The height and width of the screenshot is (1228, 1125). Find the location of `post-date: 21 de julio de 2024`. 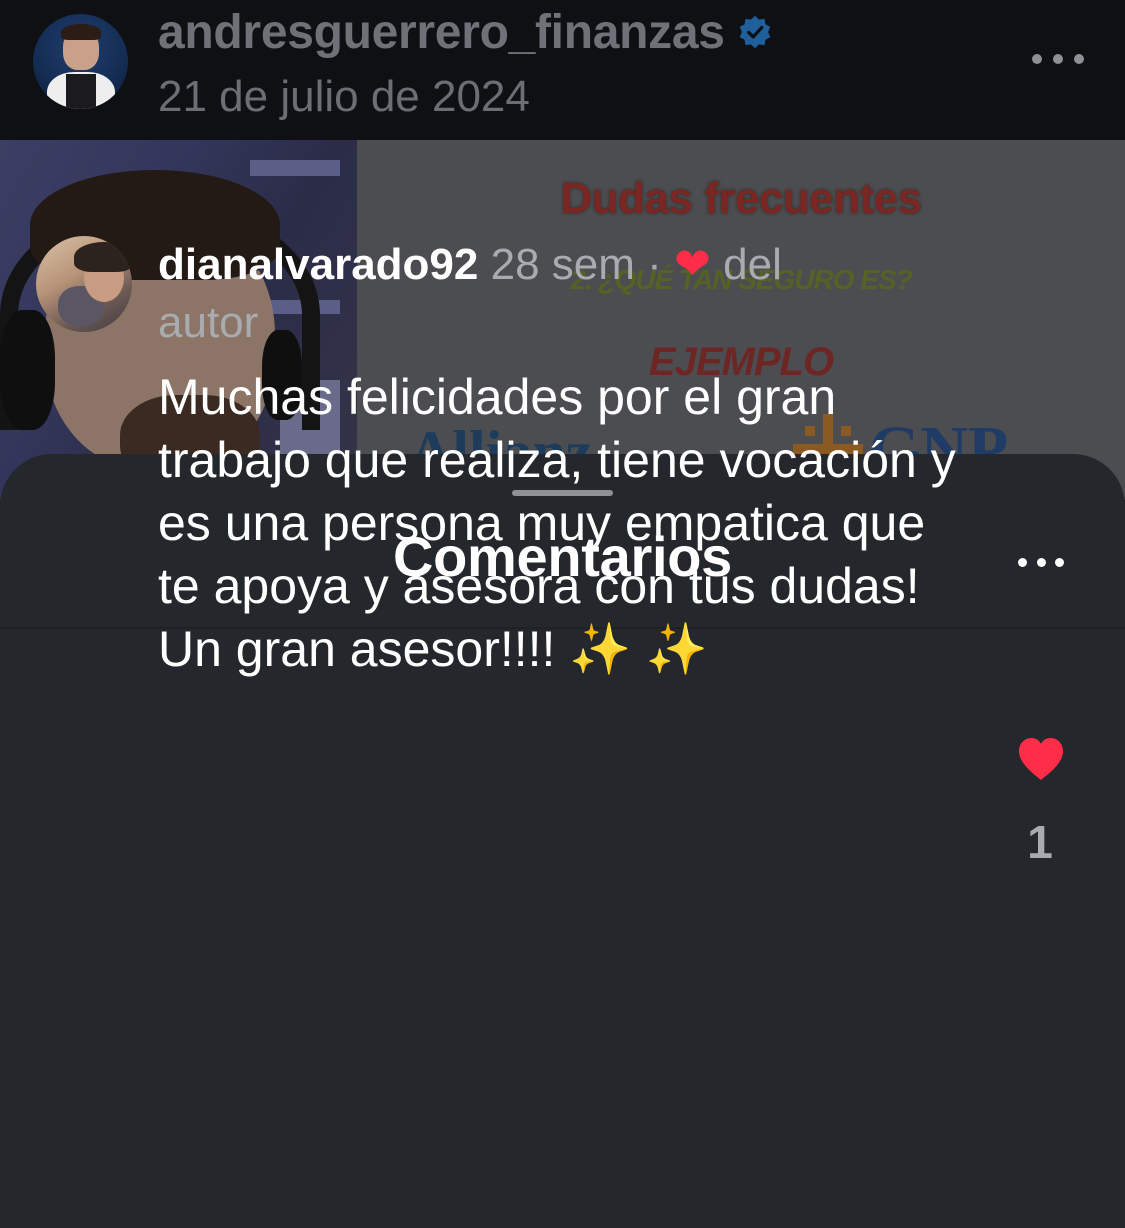

post-date: 21 de julio de 2024 is located at coordinates (344, 96).